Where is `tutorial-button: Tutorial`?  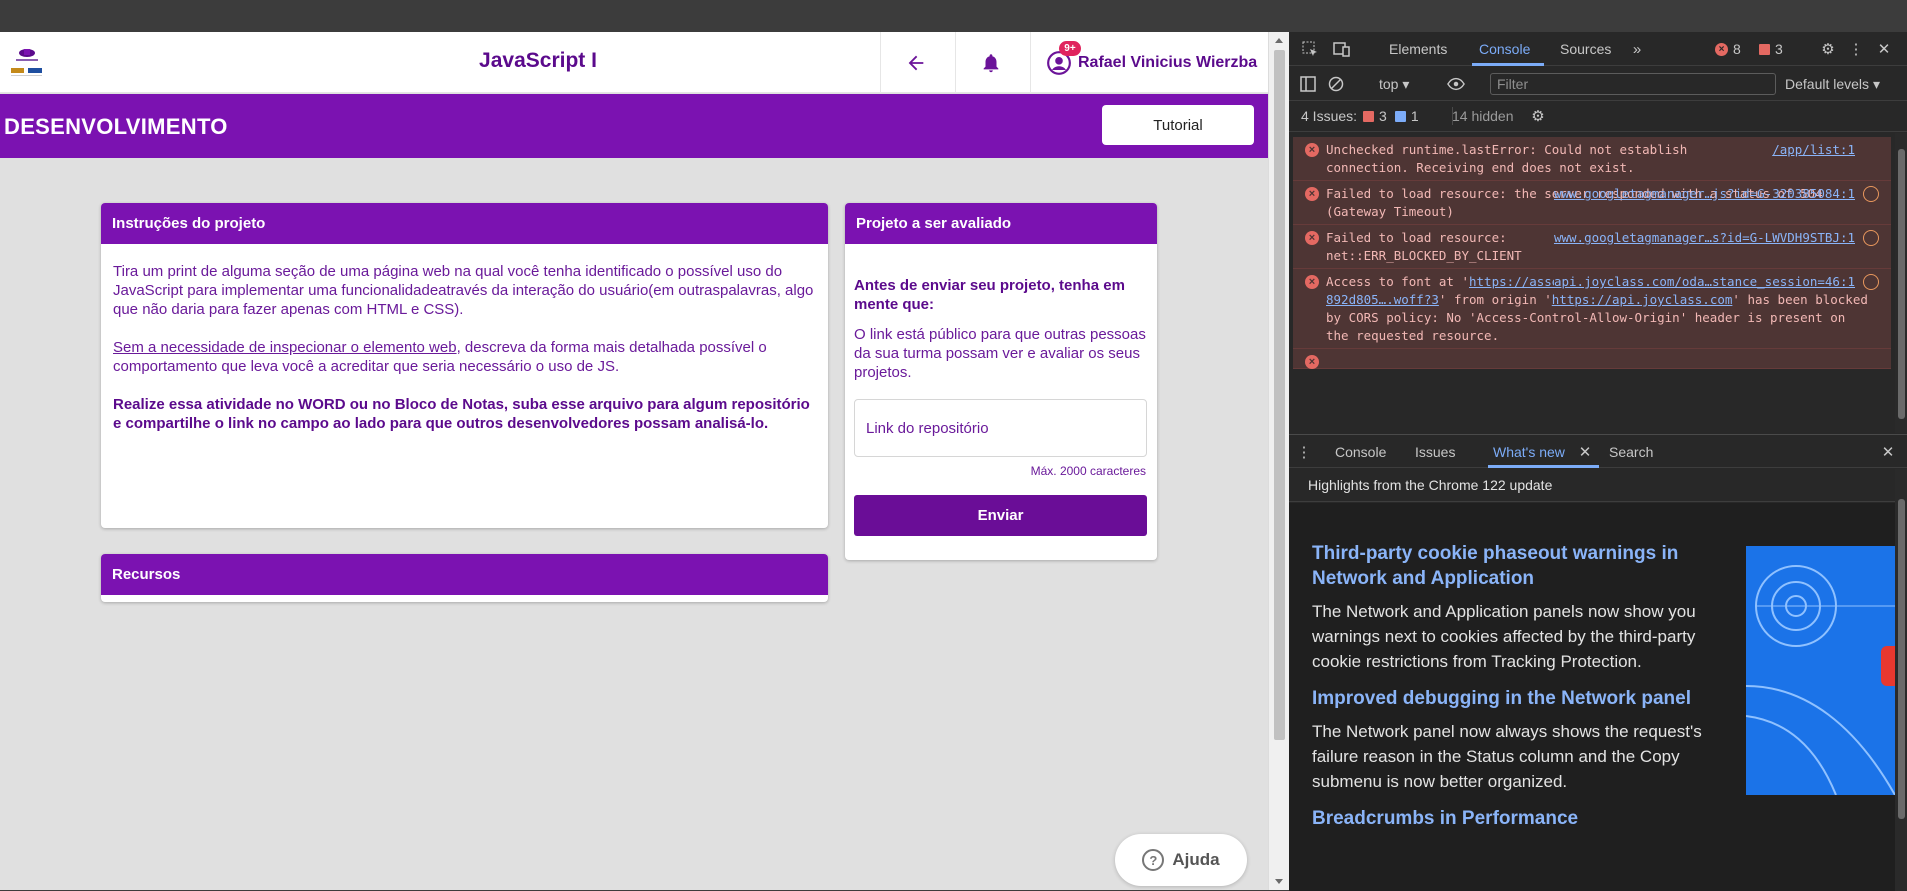
tutorial-button: Tutorial is located at coordinates (1178, 125).